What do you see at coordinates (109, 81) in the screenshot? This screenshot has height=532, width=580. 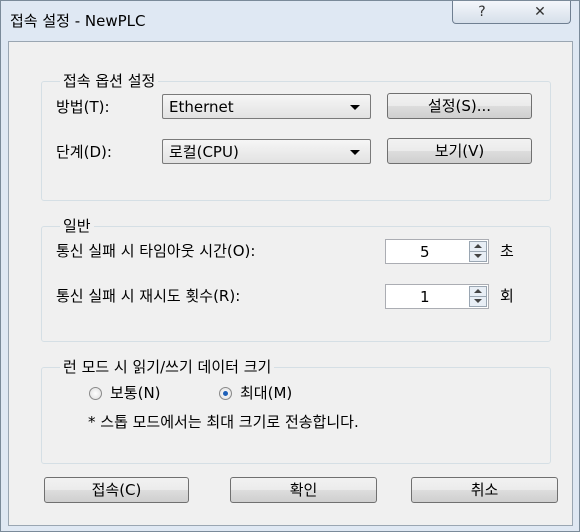 I see `connection-options-legend: 접속 옵션 설정` at bounding box center [109, 81].